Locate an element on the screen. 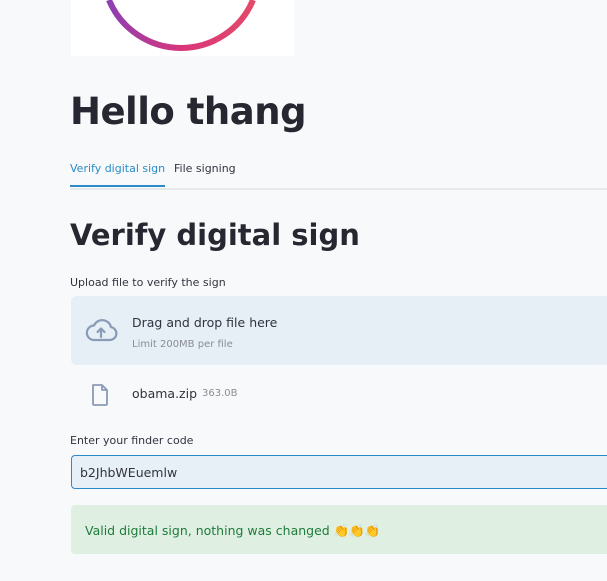 This screenshot has height=581, width=607. dropzone-instructions: Drag and drop file here is located at coordinates (205, 322).